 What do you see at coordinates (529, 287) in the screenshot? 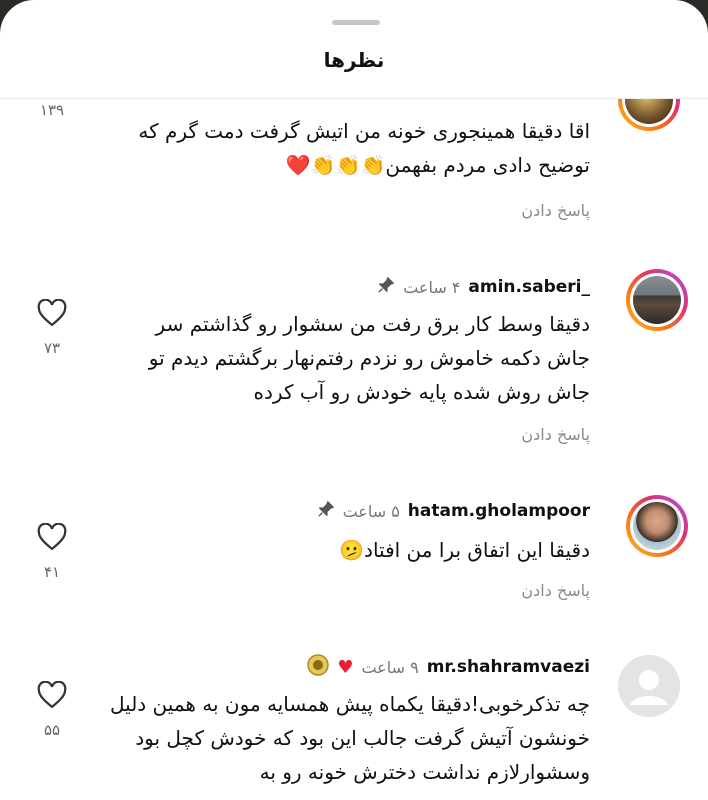
I see `username: amin.saberi_` at bounding box center [529, 287].